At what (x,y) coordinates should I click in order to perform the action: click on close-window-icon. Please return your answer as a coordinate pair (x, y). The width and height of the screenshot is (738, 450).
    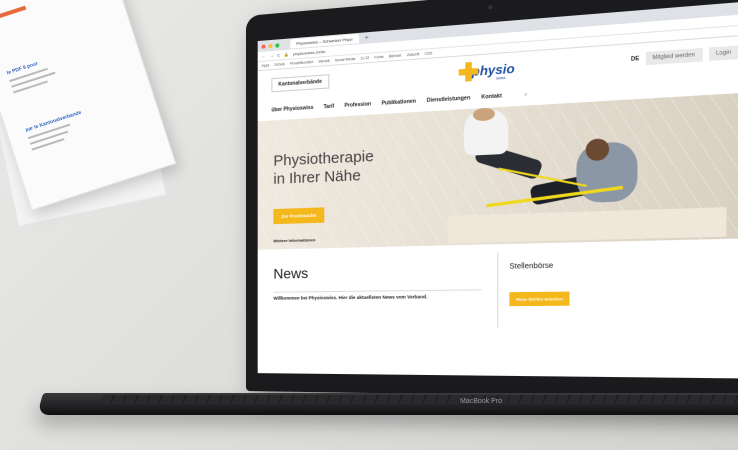
    Looking at the image, I should click on (263, 46).